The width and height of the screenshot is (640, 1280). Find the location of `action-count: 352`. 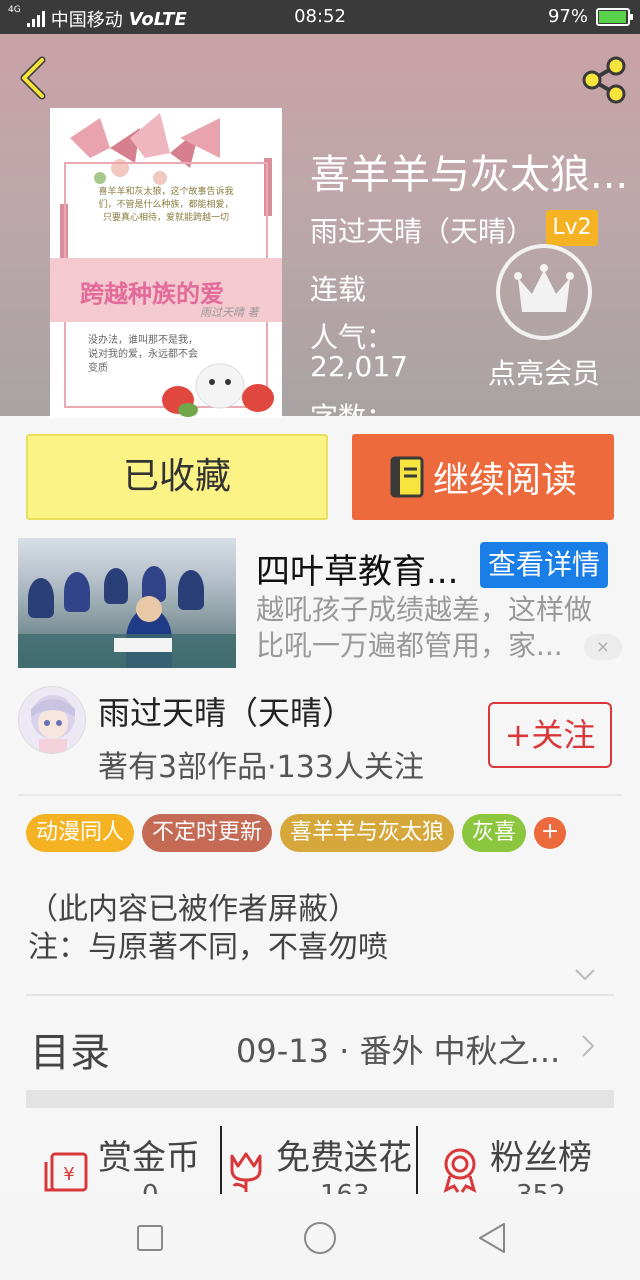

action-count: 352 is located at coordinates (541, 1187).